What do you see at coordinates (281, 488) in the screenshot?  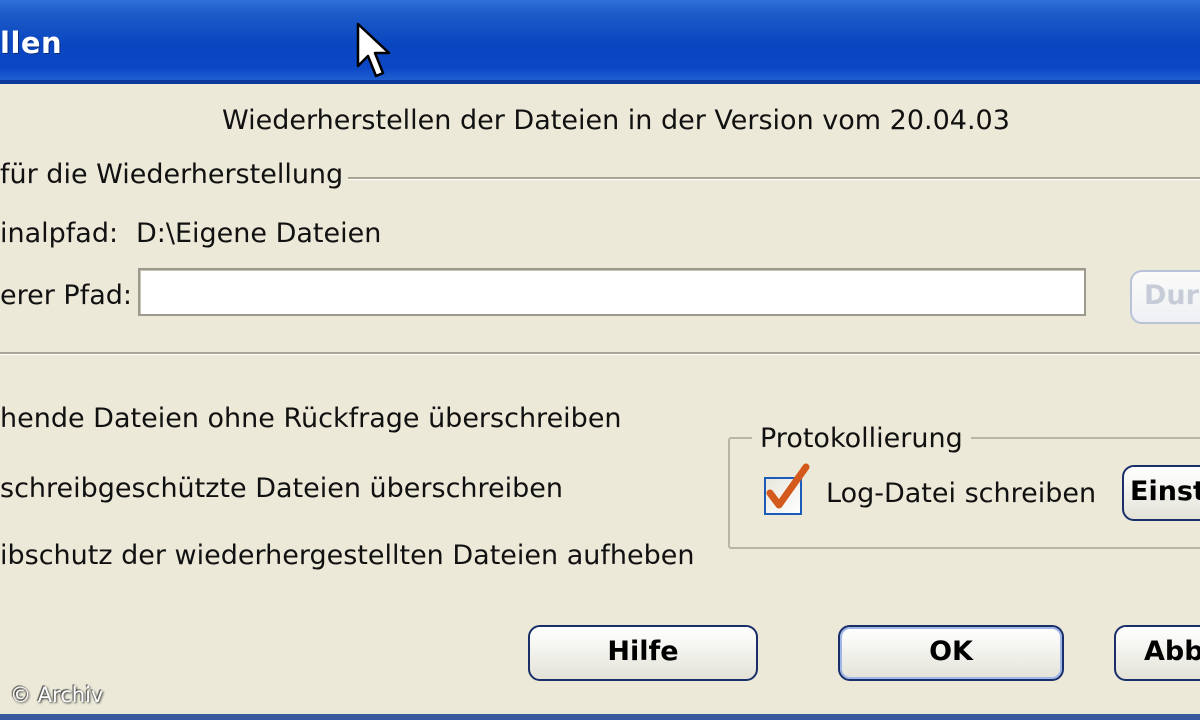 I see `option-overwrite-readonly: schreibgeschützte Dateien überschreiben` at bounding box center [281, 488].